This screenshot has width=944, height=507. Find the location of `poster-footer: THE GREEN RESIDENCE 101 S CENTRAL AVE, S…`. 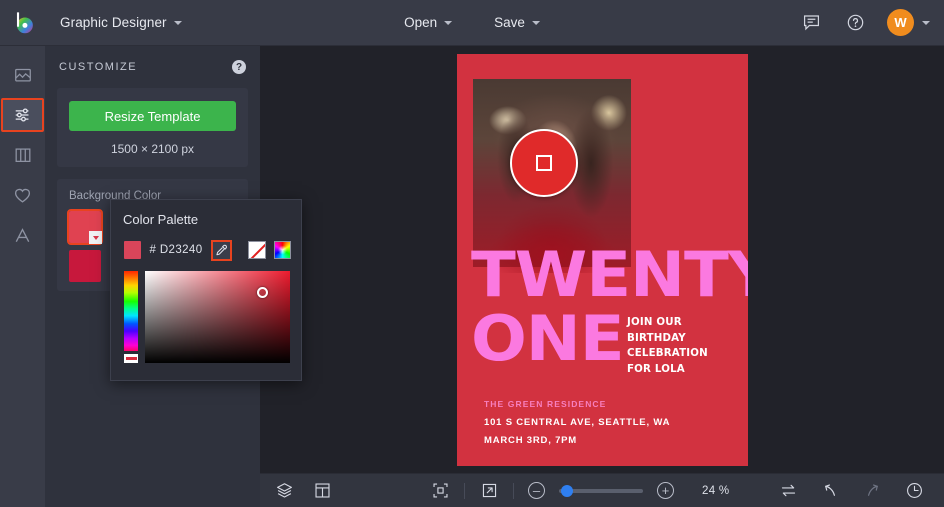

poster-footer: THE GREEN RESIDENCE 101 S CENTRAL AVE, S… is located at coordinates (577, 426).